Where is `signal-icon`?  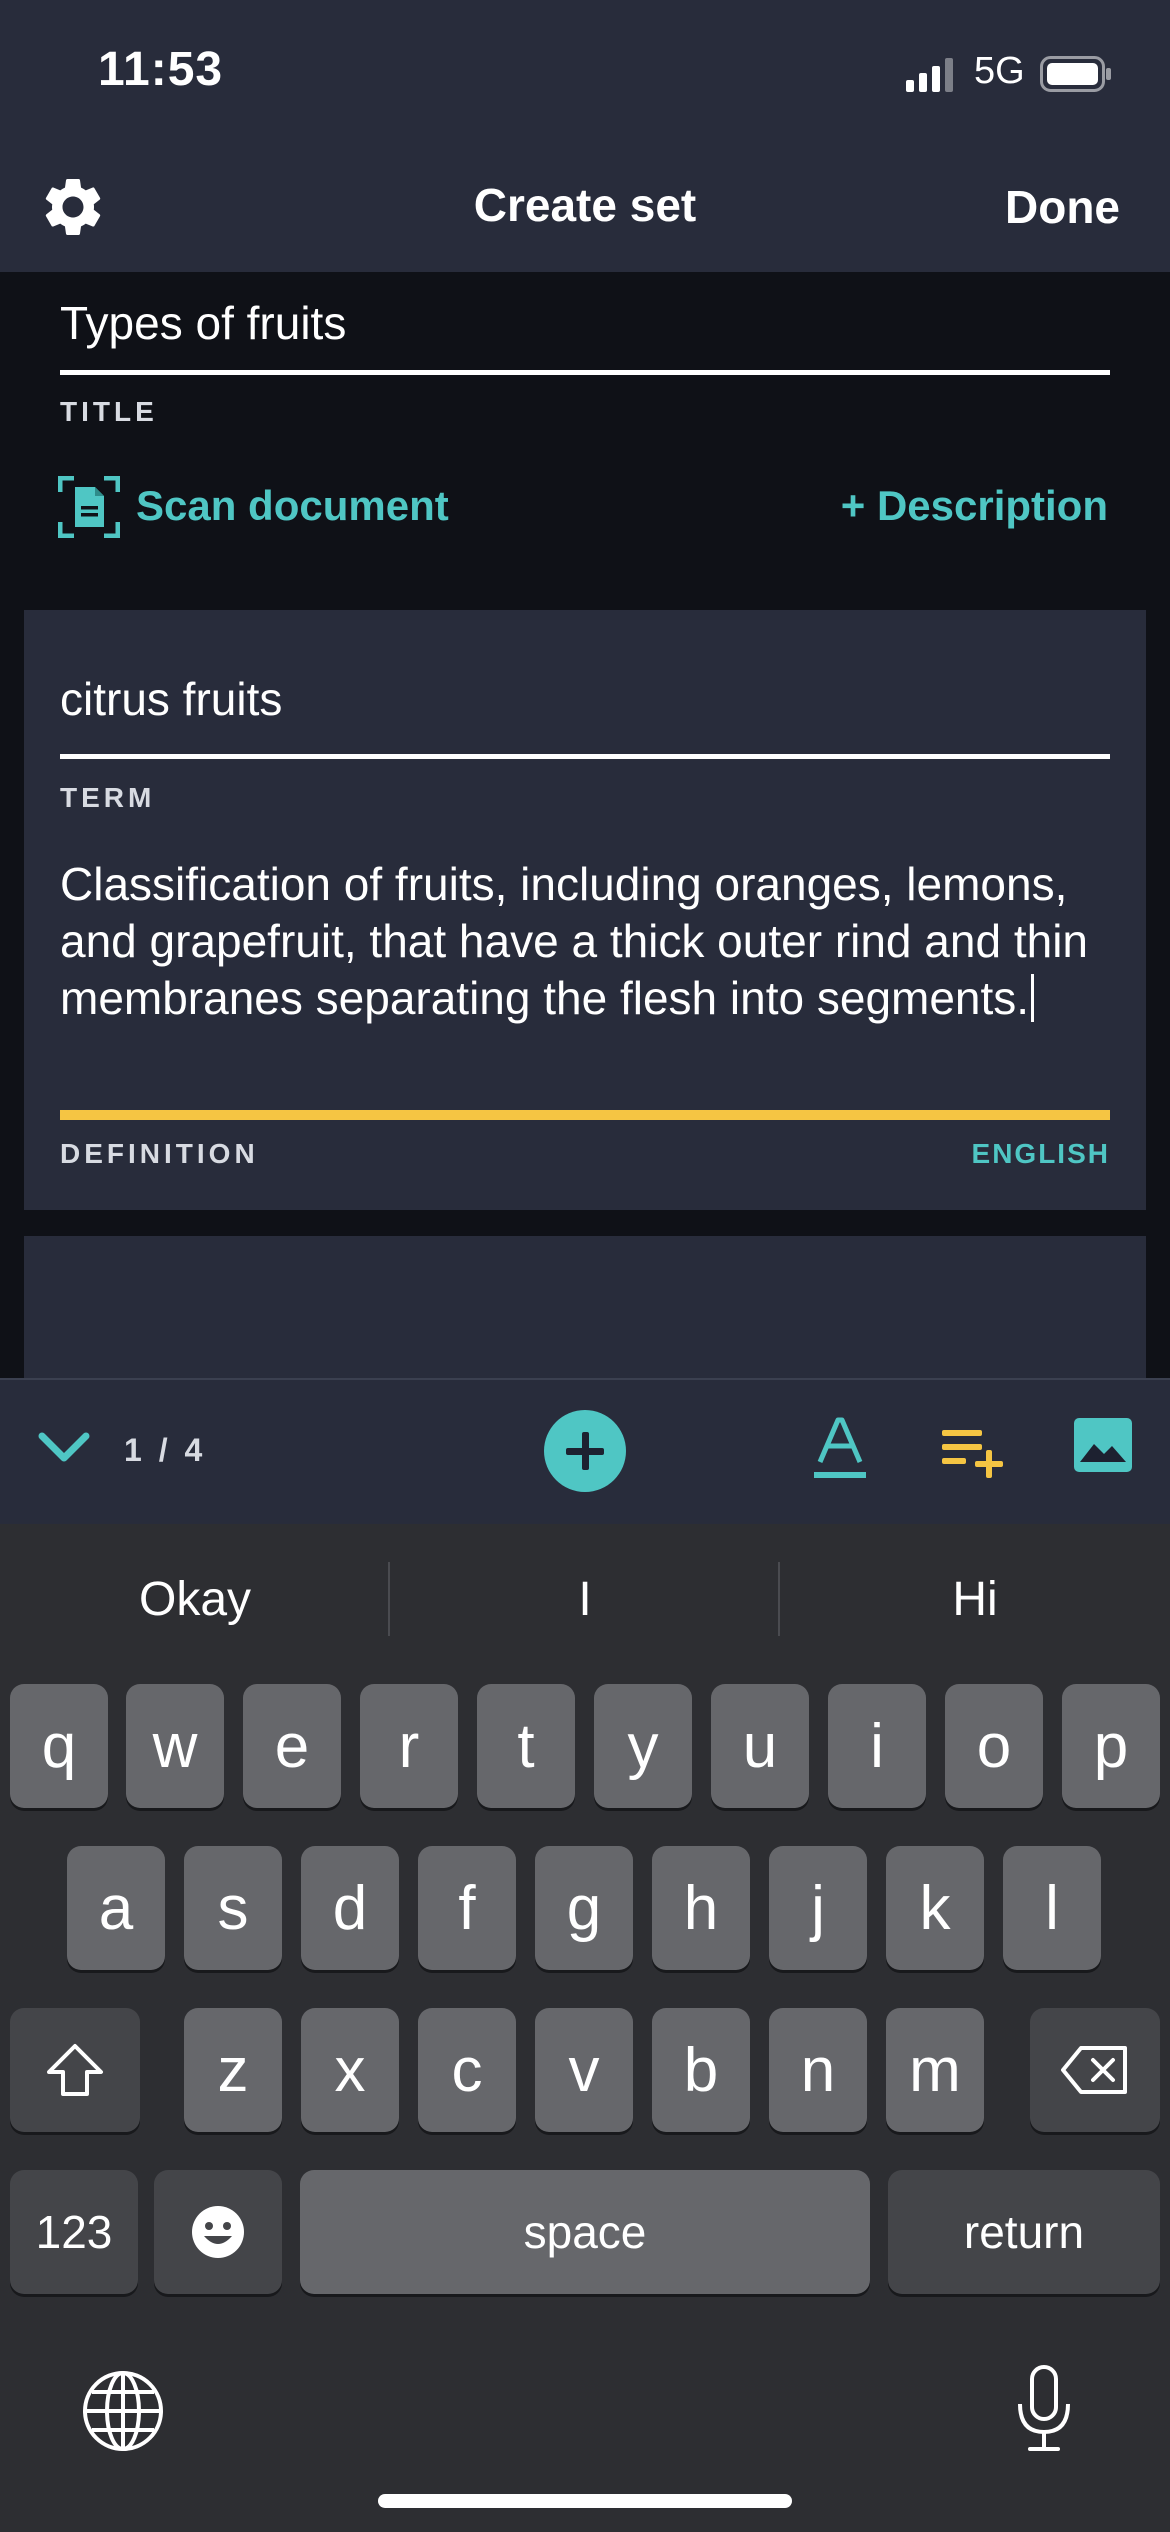 signal-icon is located at coordinates (932, 77).